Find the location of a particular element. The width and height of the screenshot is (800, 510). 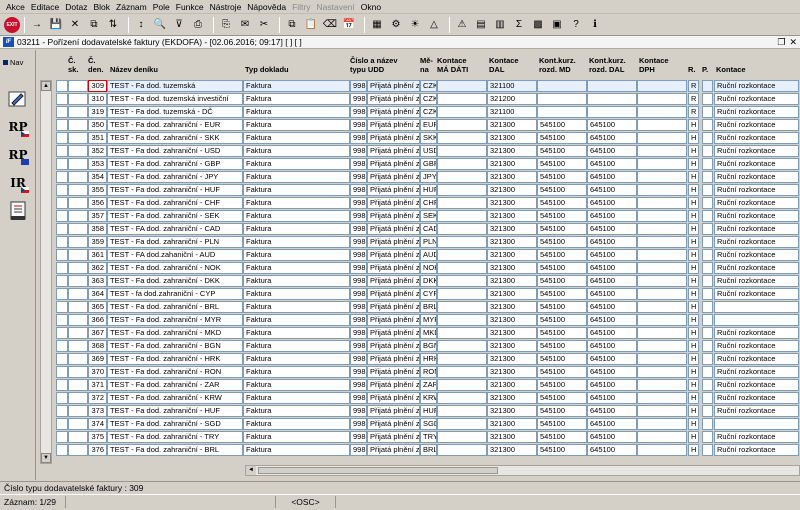

cell-den: 367 is located at coordinates (97, 333).